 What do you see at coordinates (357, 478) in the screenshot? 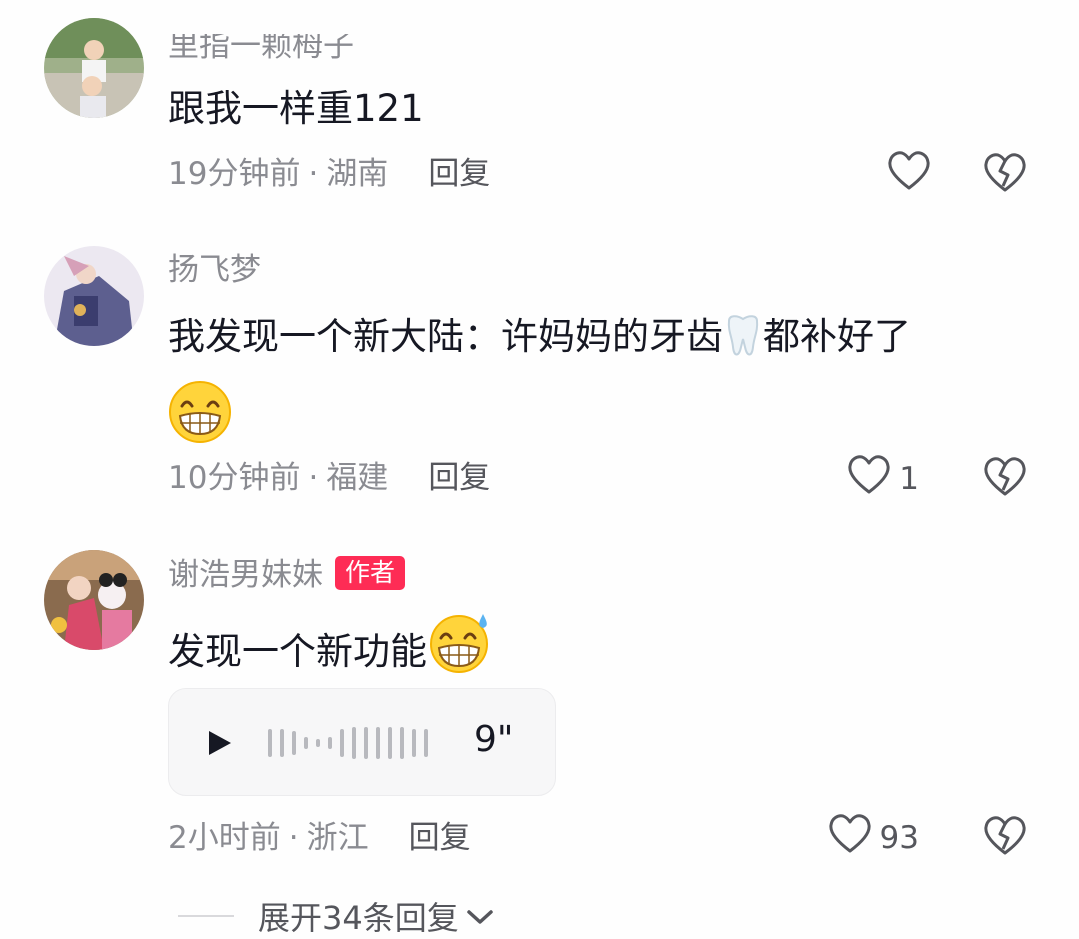
I see `comment-location: 福建` at bounding box center [357, 478].